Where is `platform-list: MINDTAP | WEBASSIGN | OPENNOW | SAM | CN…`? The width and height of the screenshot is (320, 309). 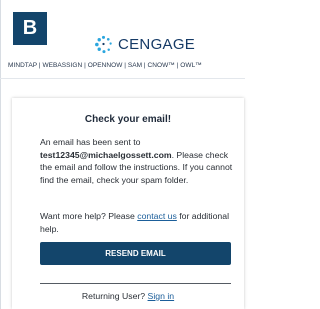 platform-list: MINDTAP | WEBASSIGN | OPENNOW | SAM | CN… is located at coordinates (105, 65).